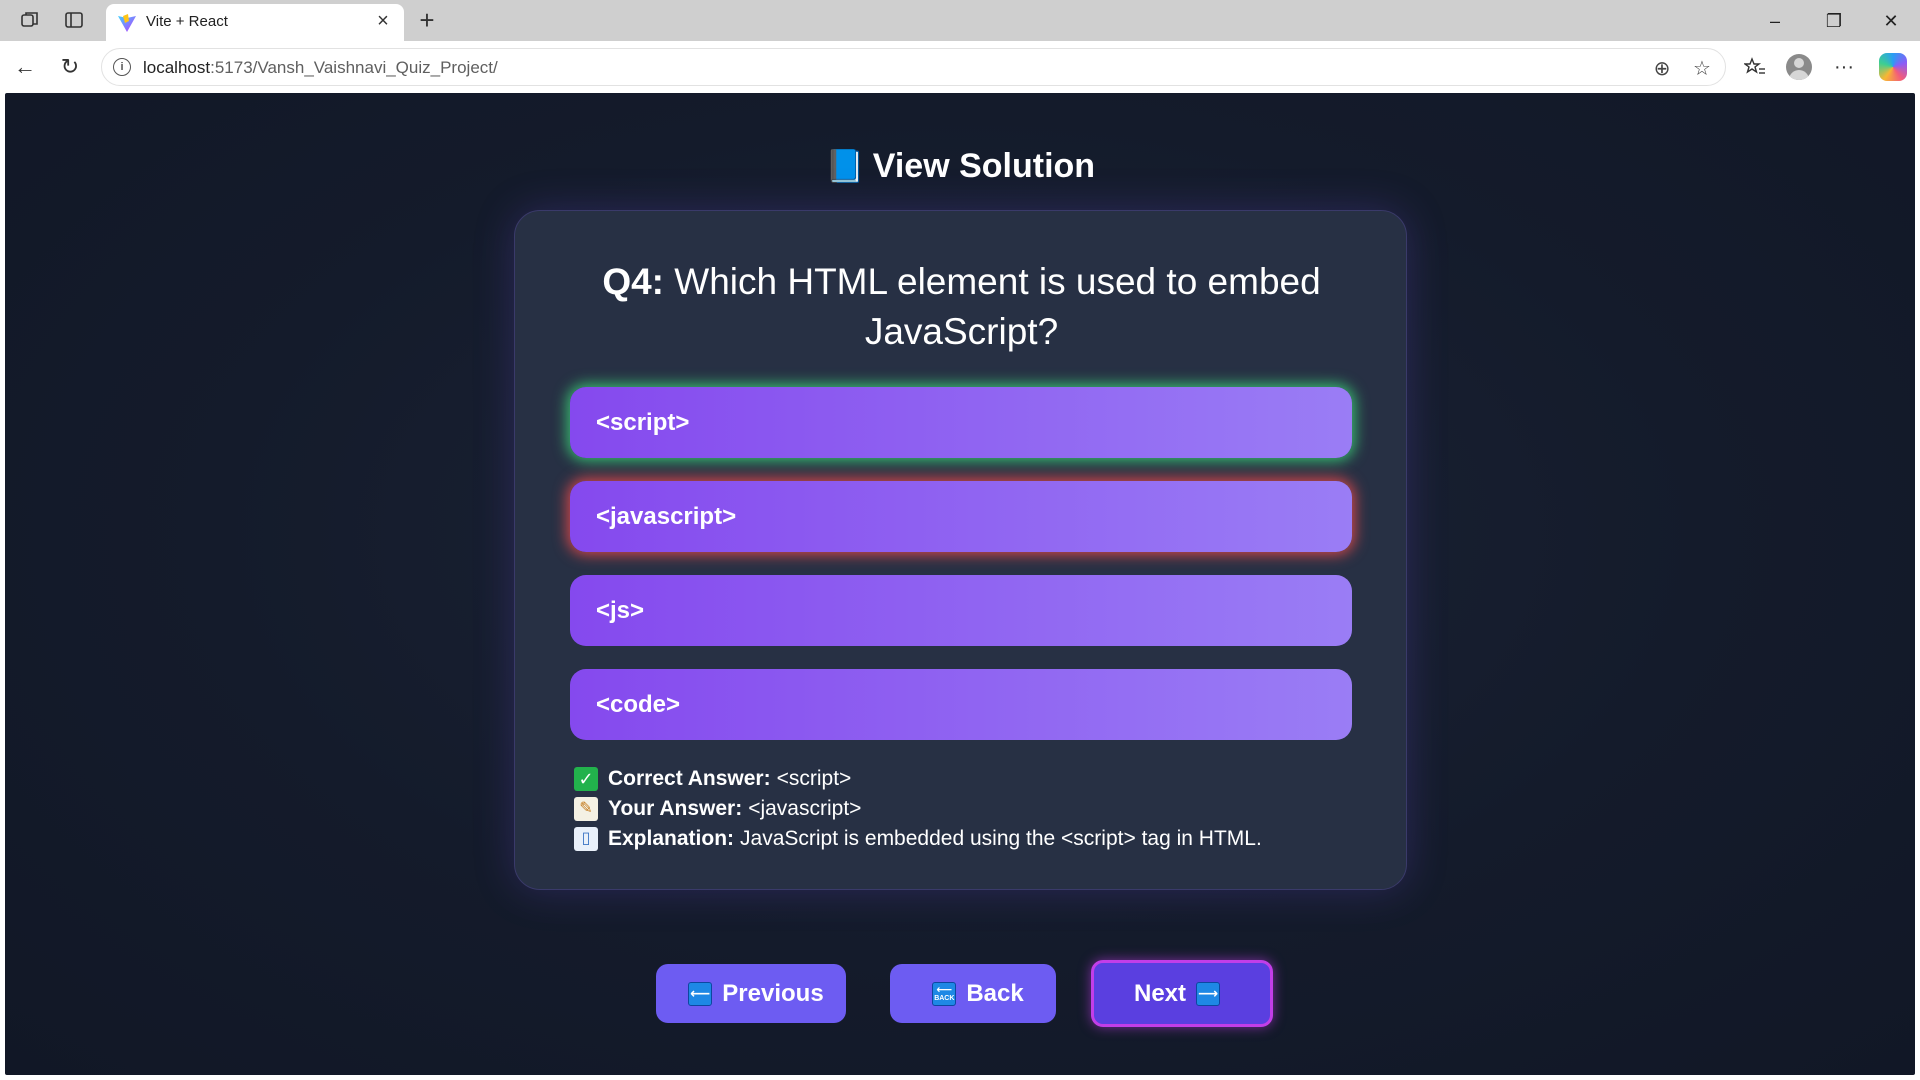 Image resolution: width=1920 pixels, height=1080 pixels. I want to click on profile-avatar, so click(1799, 67).